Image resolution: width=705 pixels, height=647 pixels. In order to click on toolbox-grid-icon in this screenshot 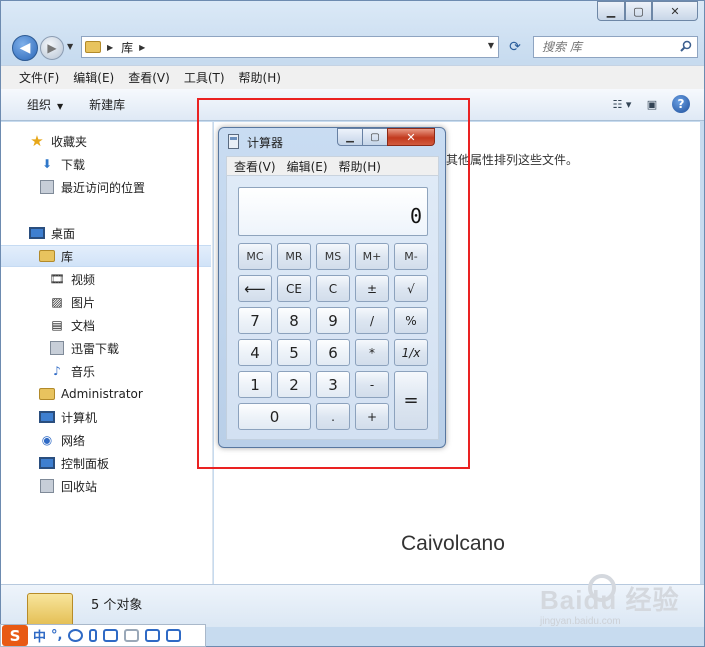, I will do `click(174, 635)`.